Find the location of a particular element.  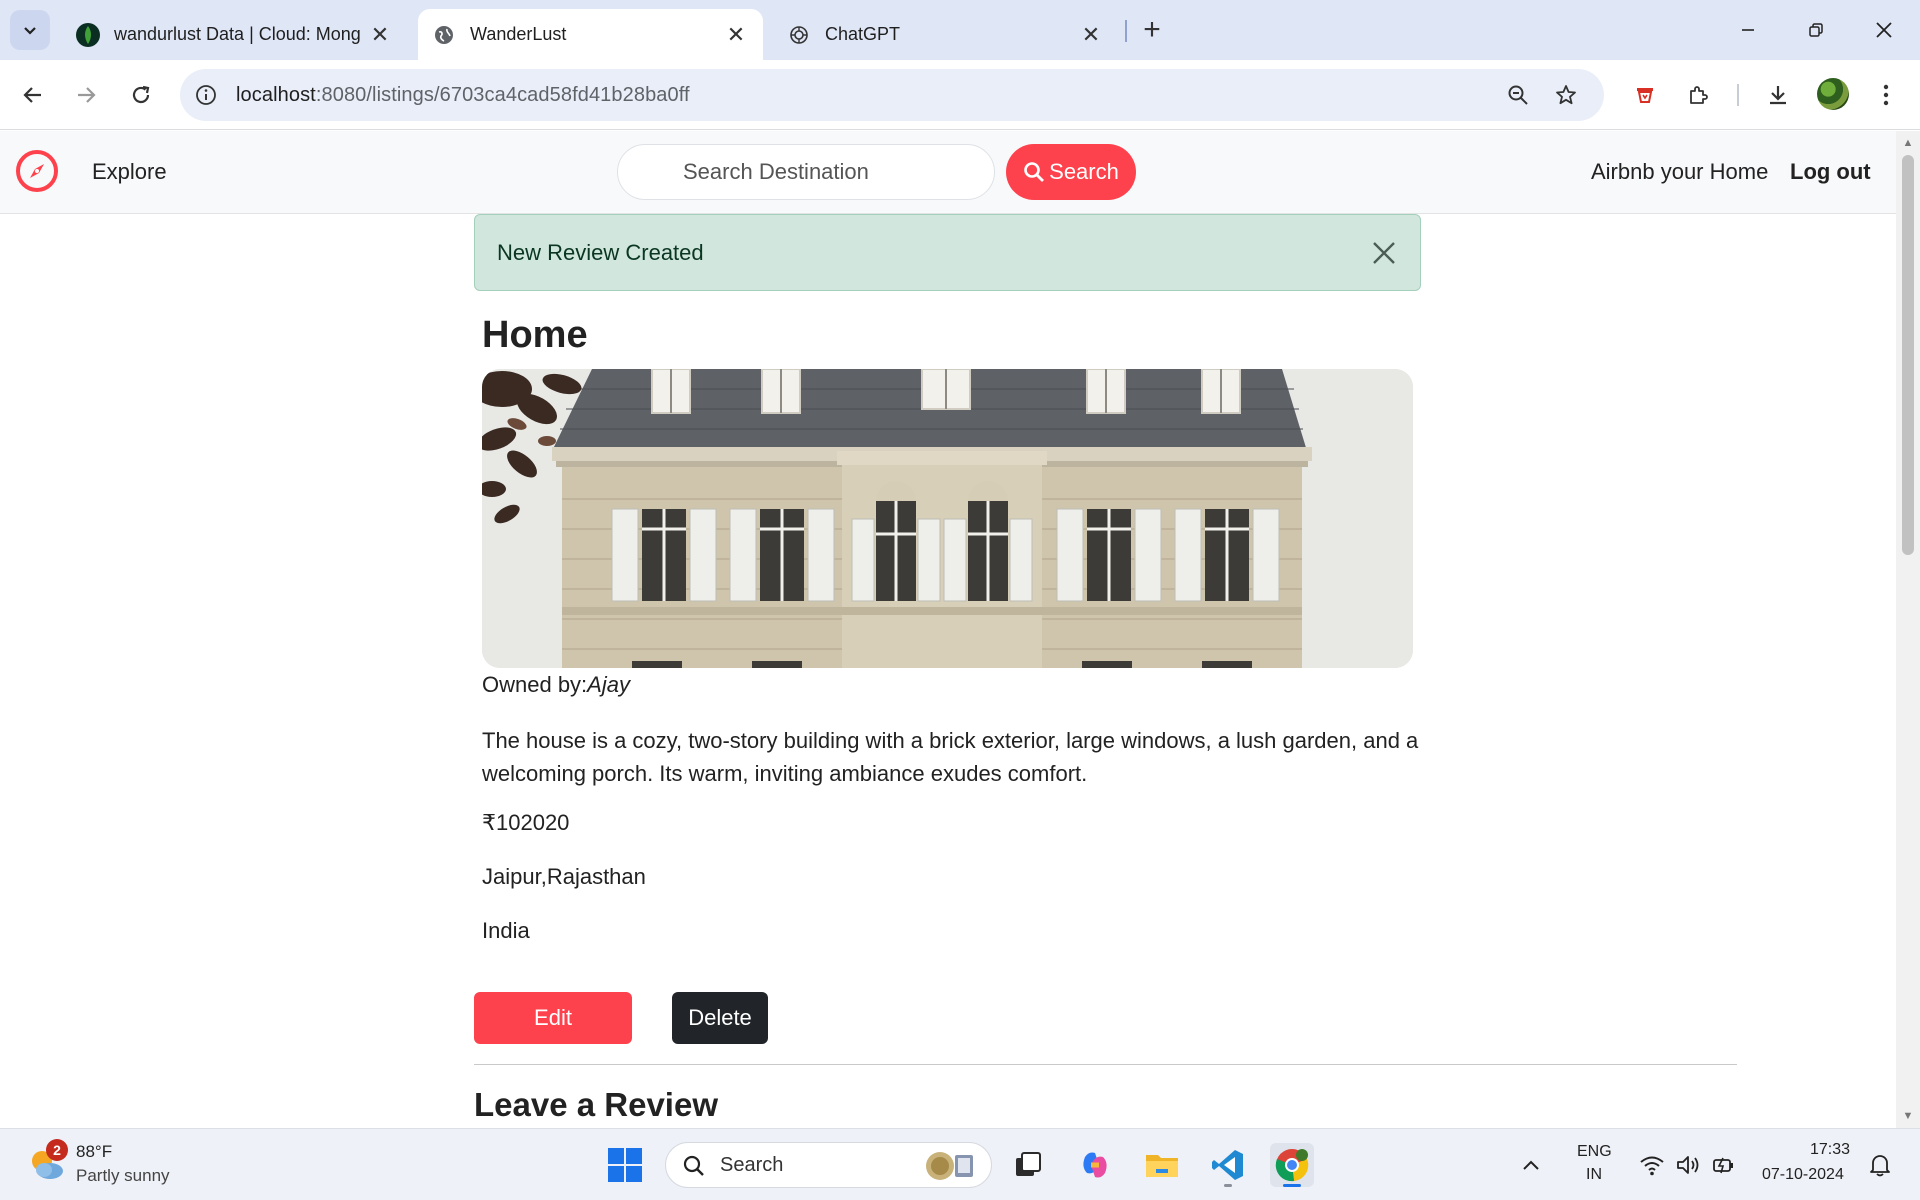

download-icon is located at coordinates (1778, 95).